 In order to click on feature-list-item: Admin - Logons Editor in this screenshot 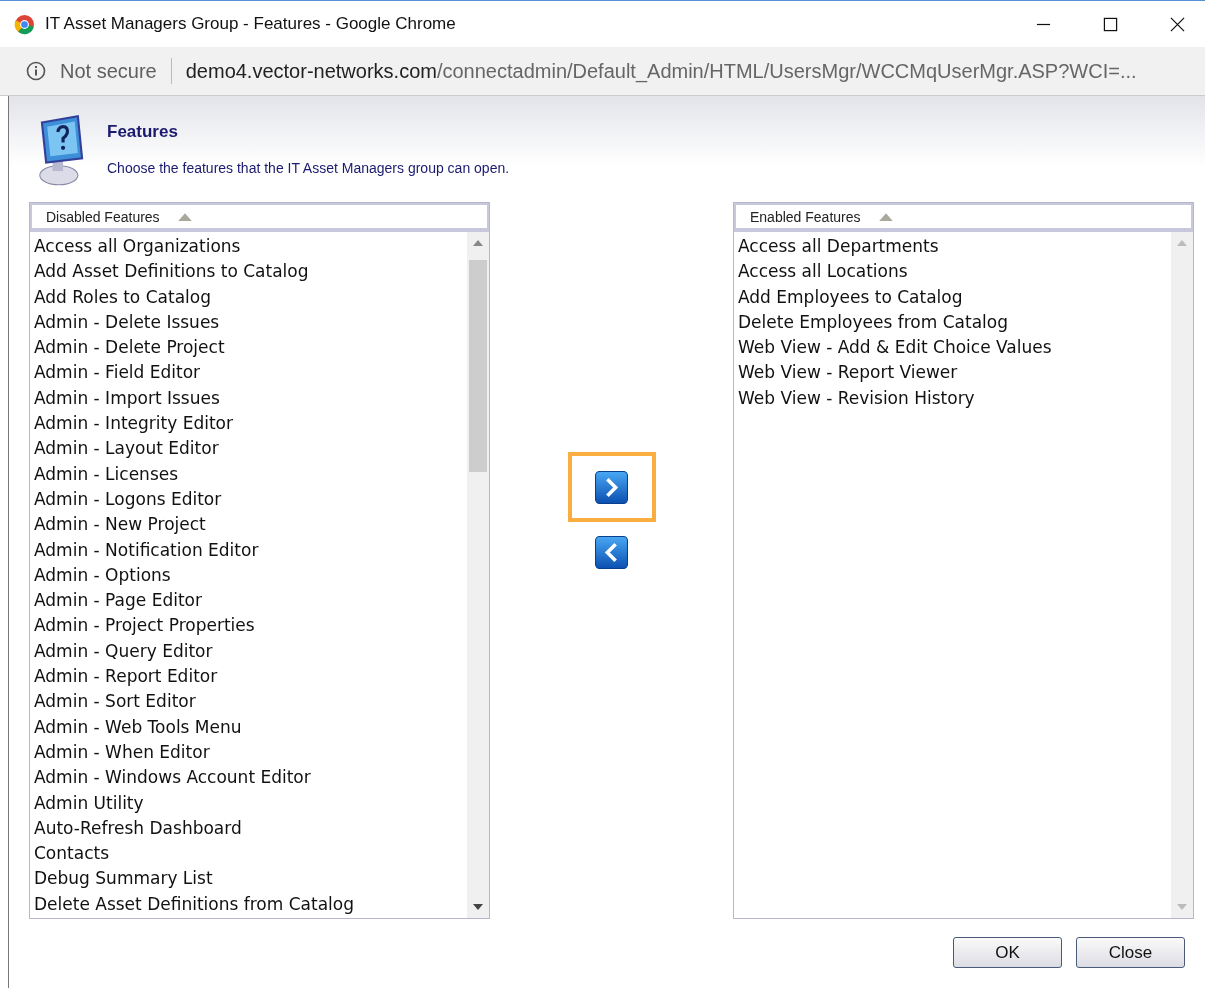, I will do `click(250, 499)`.